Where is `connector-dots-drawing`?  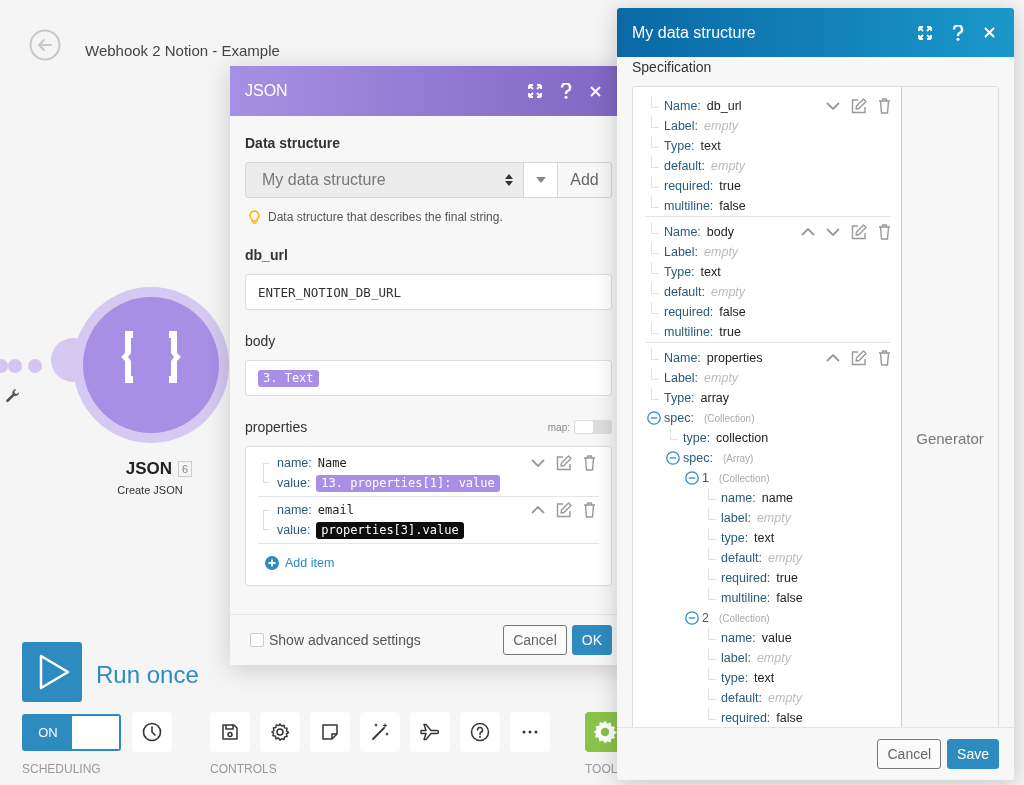
connector-dots-drawing is located at coordinates (21, 366).